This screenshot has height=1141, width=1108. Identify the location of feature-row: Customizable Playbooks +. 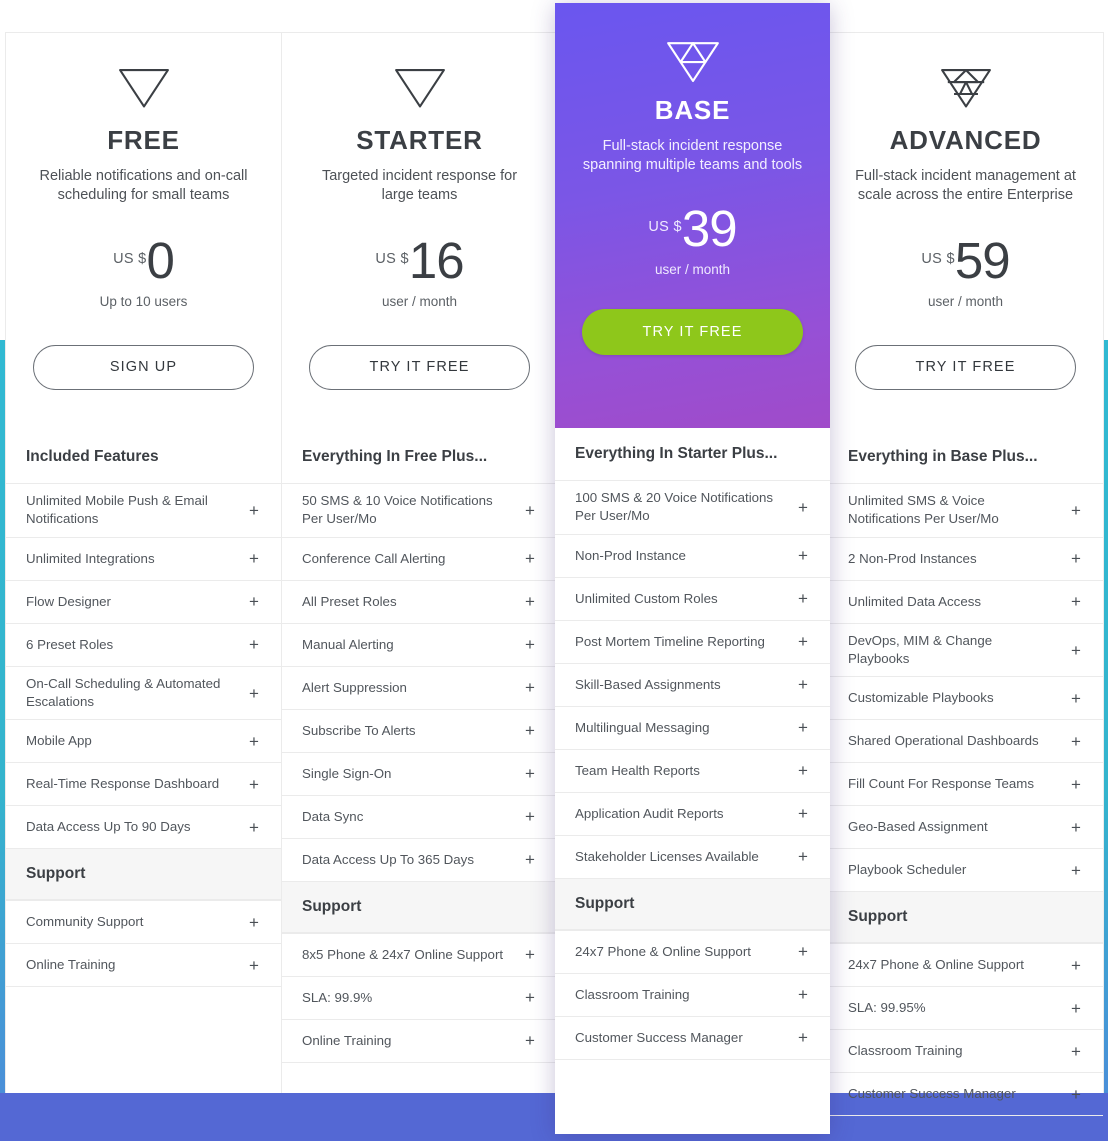
(965, 697).